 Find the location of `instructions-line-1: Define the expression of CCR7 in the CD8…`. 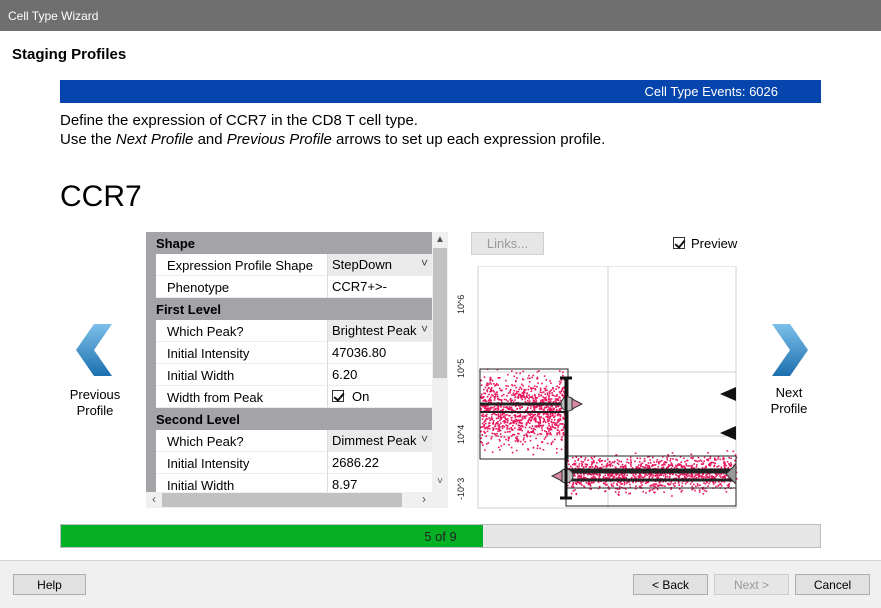

instructions-line-1: Define the expression of CCR7 in the CD8… is located at coordinates (239, 120).